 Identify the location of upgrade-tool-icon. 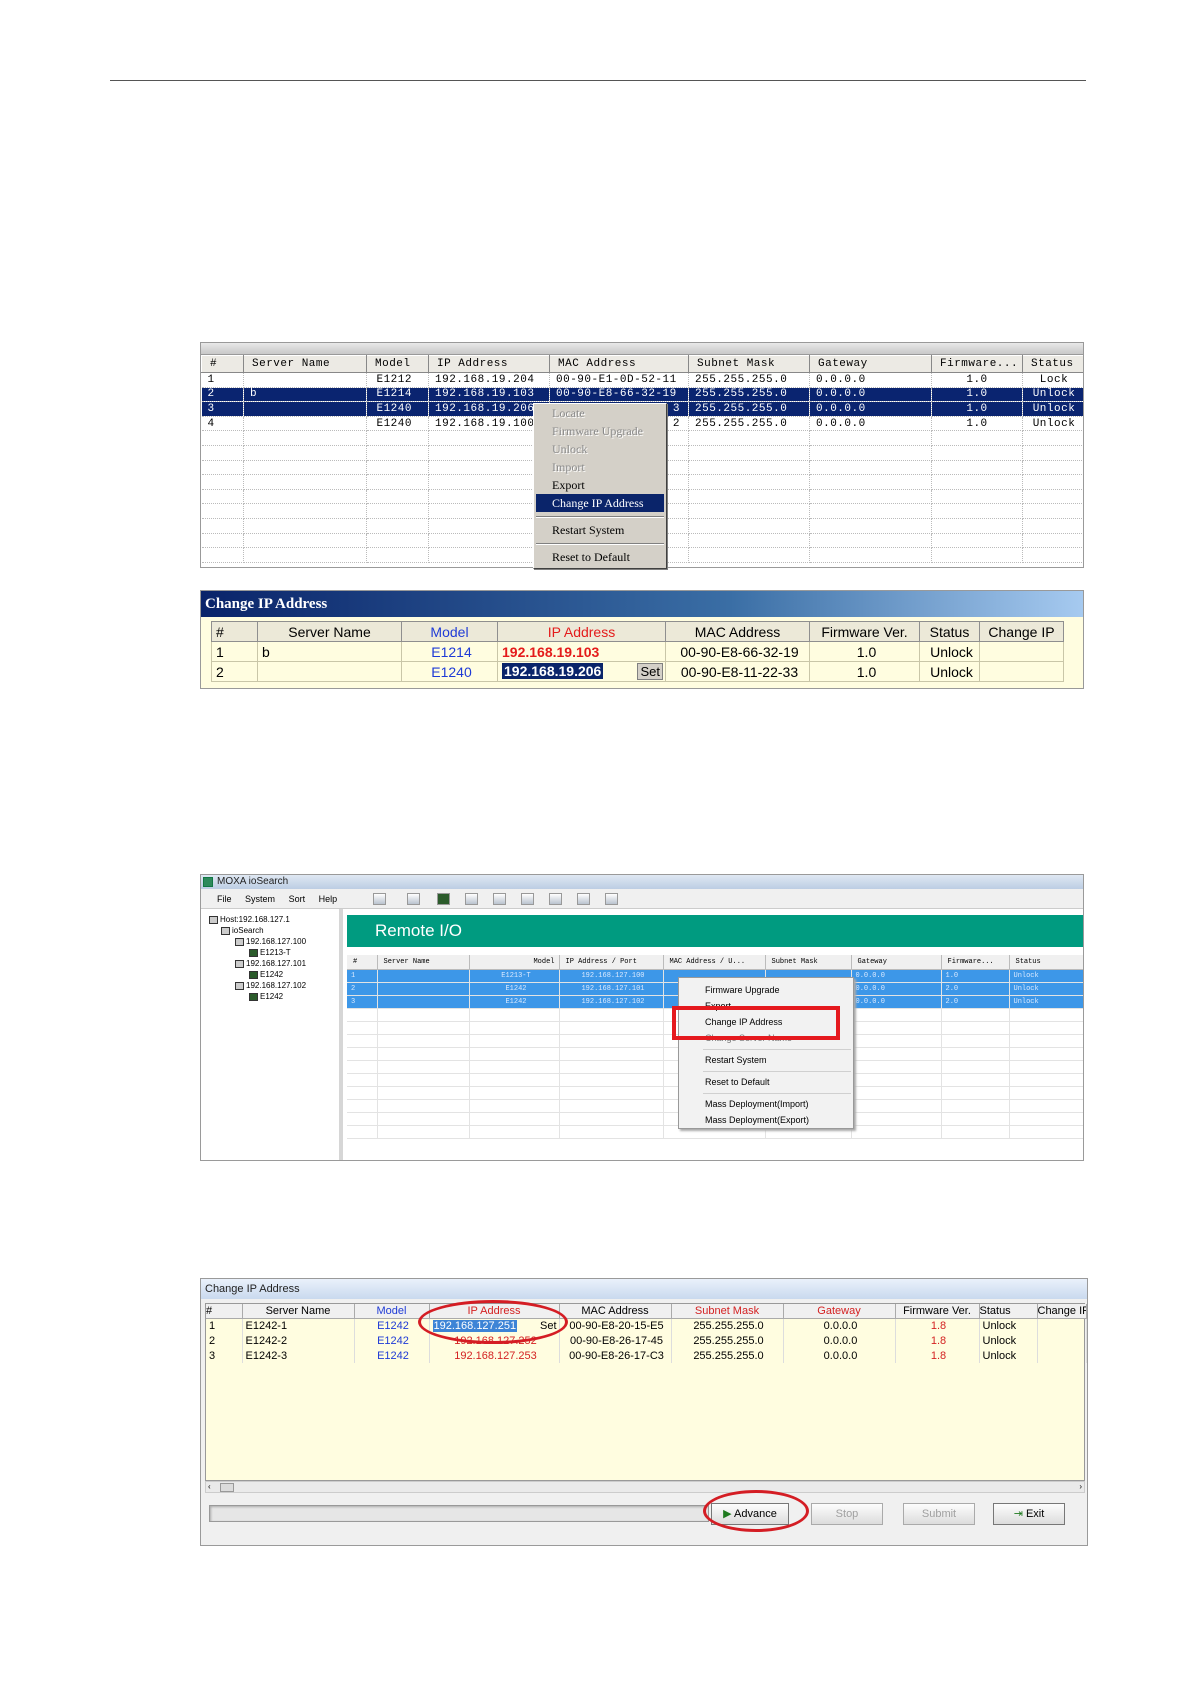
(499, 899).